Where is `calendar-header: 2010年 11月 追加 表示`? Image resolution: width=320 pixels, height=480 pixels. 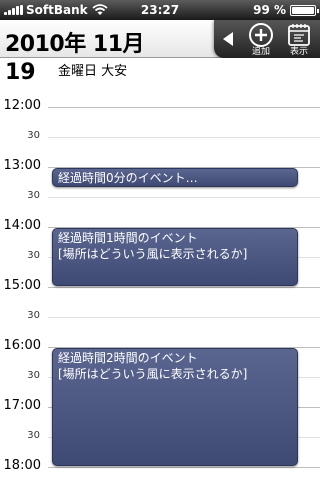 calendar-header: 2010年 11月 追加 表示 is located at coordinates (160, 39).